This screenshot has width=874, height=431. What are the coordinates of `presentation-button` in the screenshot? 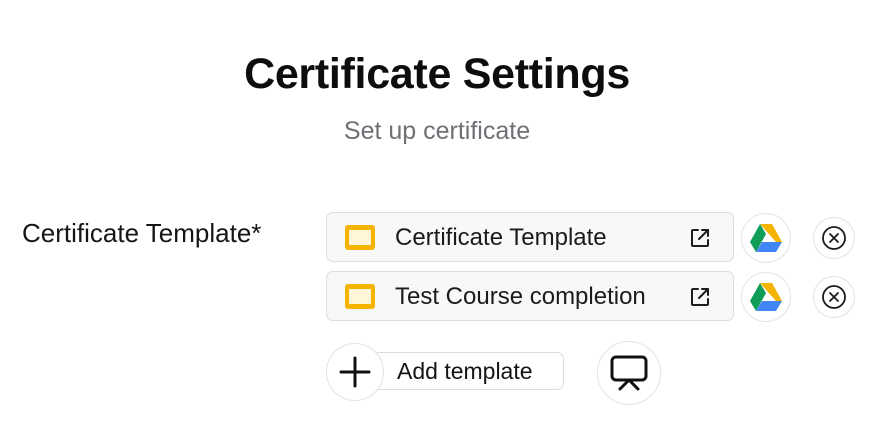 It's located at (629, 373).